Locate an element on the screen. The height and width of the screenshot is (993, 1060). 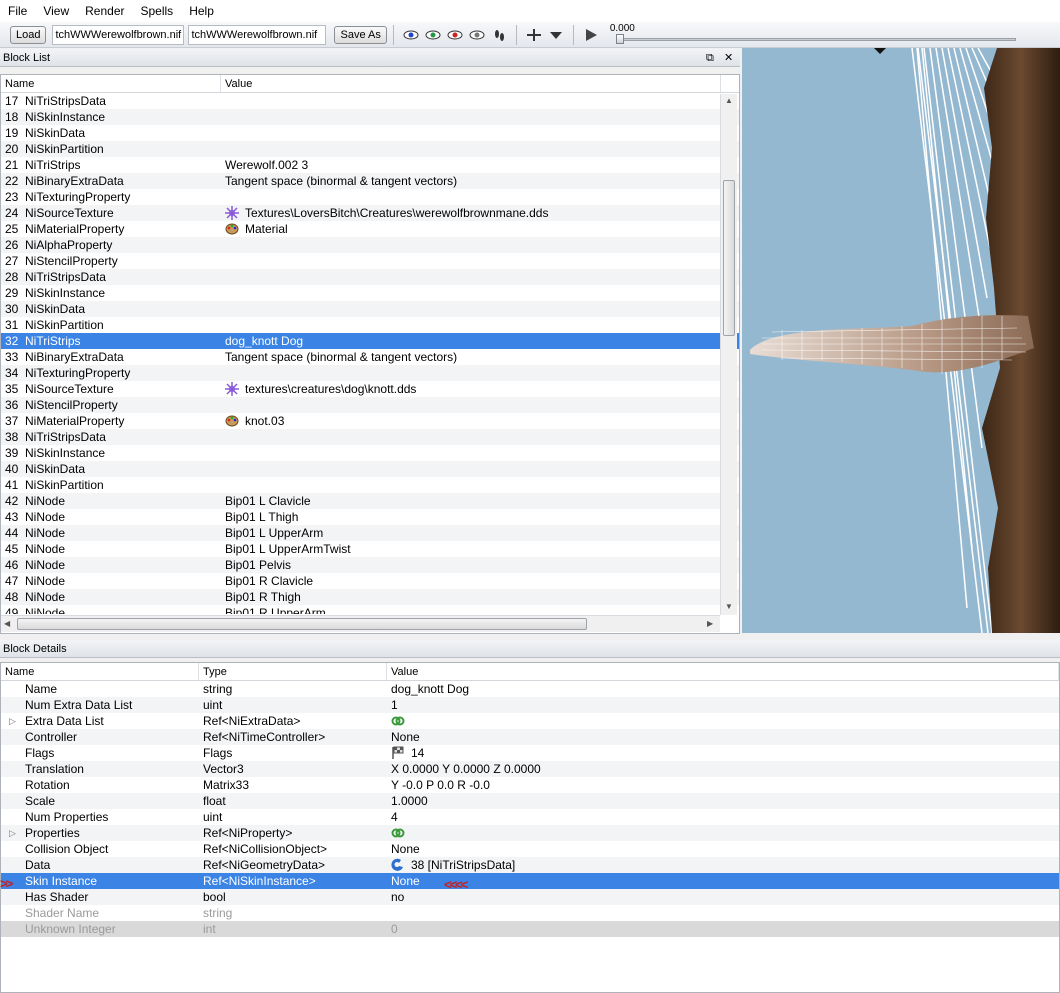
block-list-vscroll-thumb is located at coordinates (729, 258).